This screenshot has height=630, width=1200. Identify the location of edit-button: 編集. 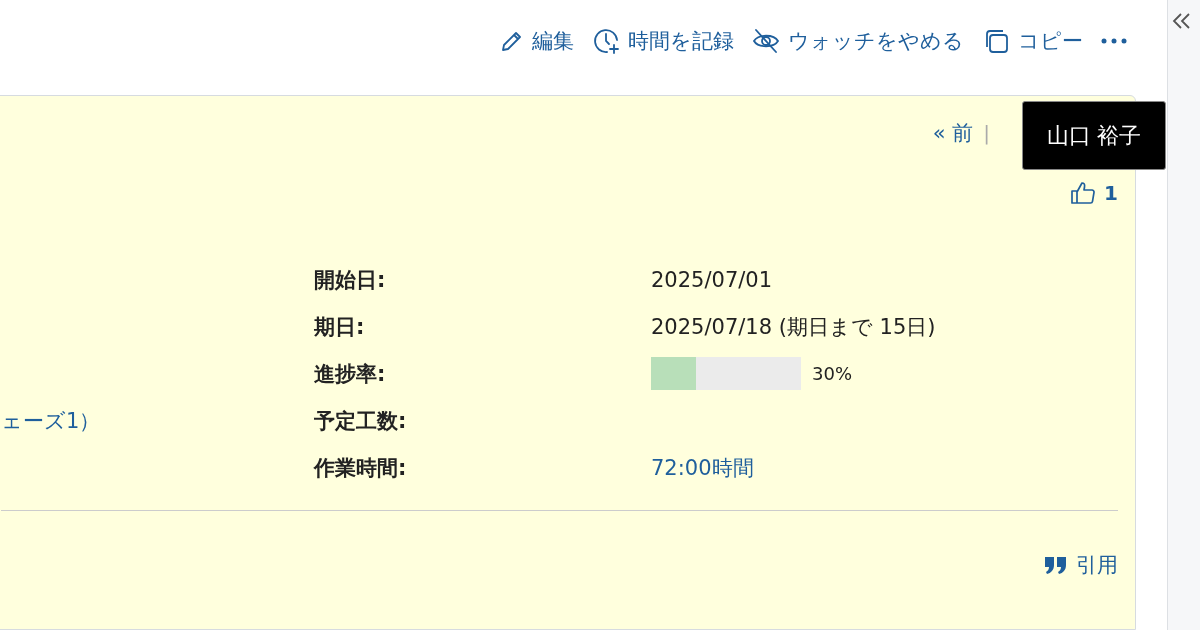
(537, 40).